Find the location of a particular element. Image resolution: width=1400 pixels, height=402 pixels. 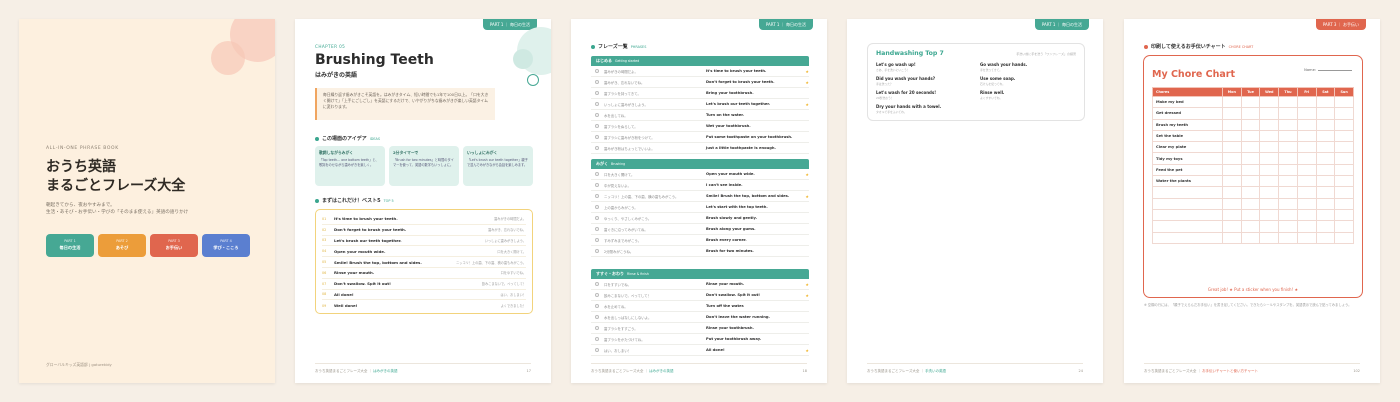

part2-button: PART 2 あそび is located at coordinates (122, 245).